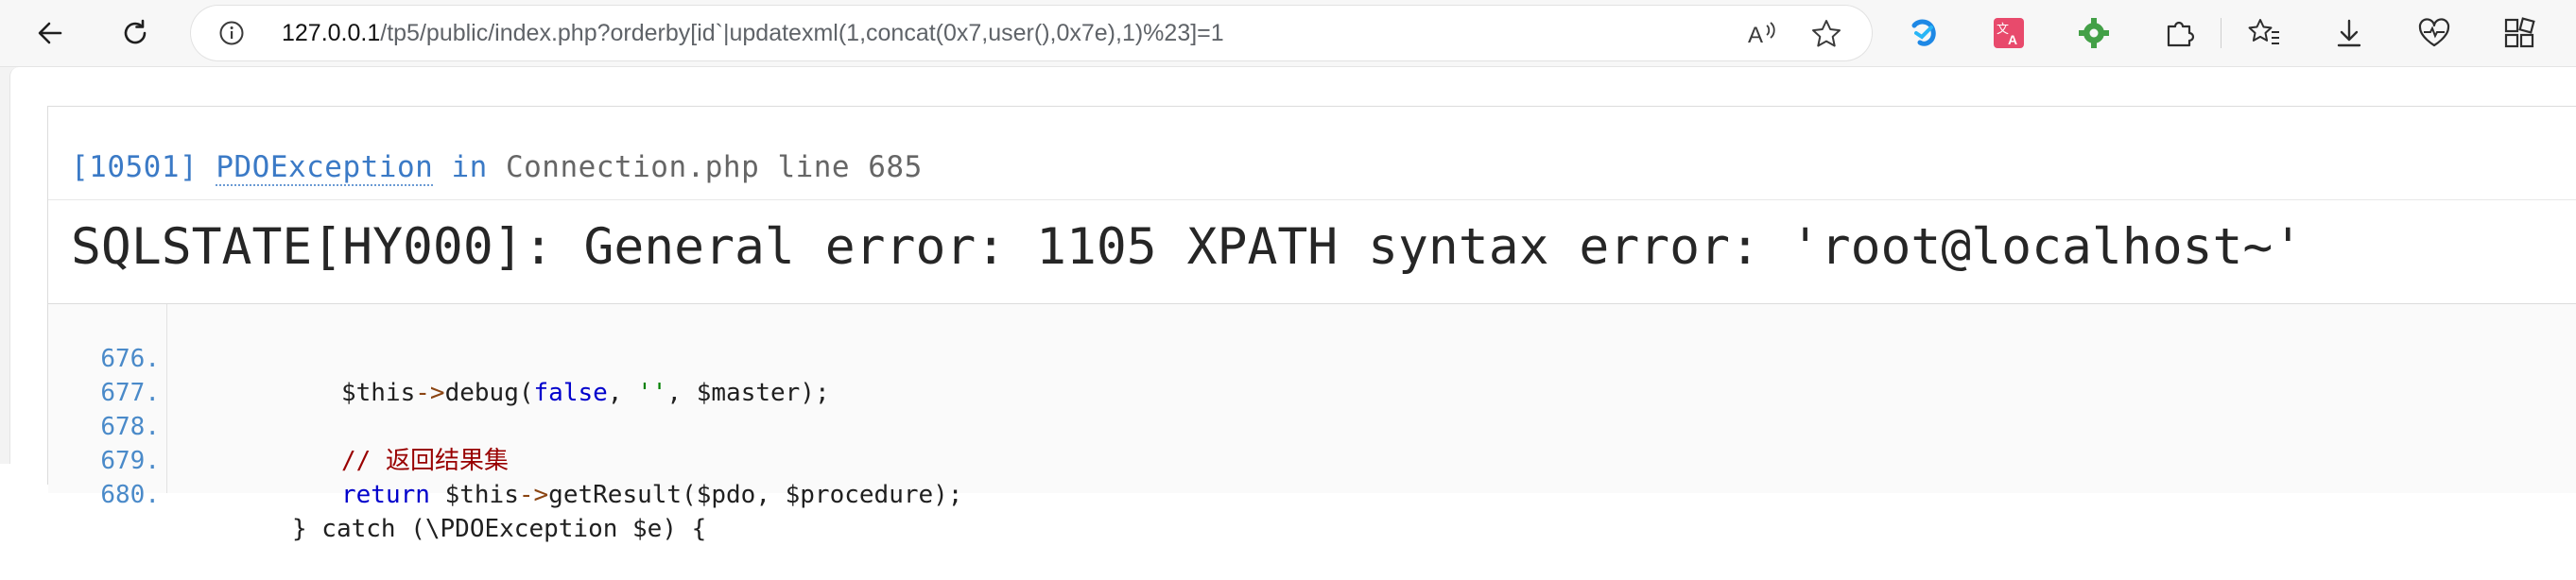  I want to click on green-gear-extension-icon, so click(2094, 33).